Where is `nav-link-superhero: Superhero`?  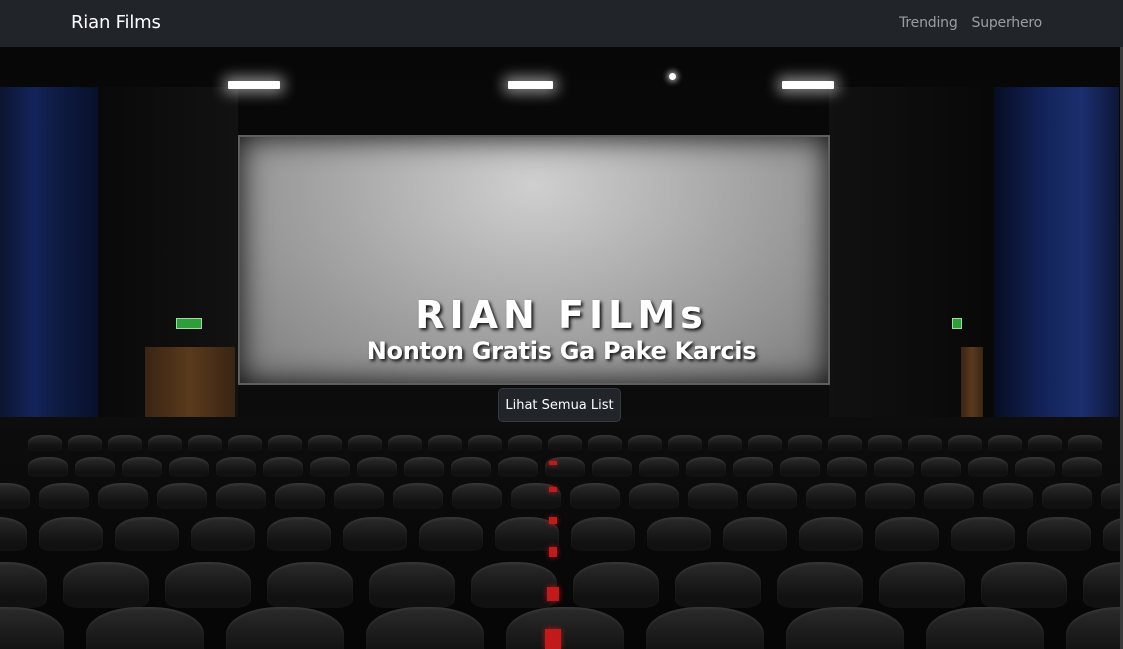
nav-link-superhero: Superhero is located at coordinates (1007, 23).